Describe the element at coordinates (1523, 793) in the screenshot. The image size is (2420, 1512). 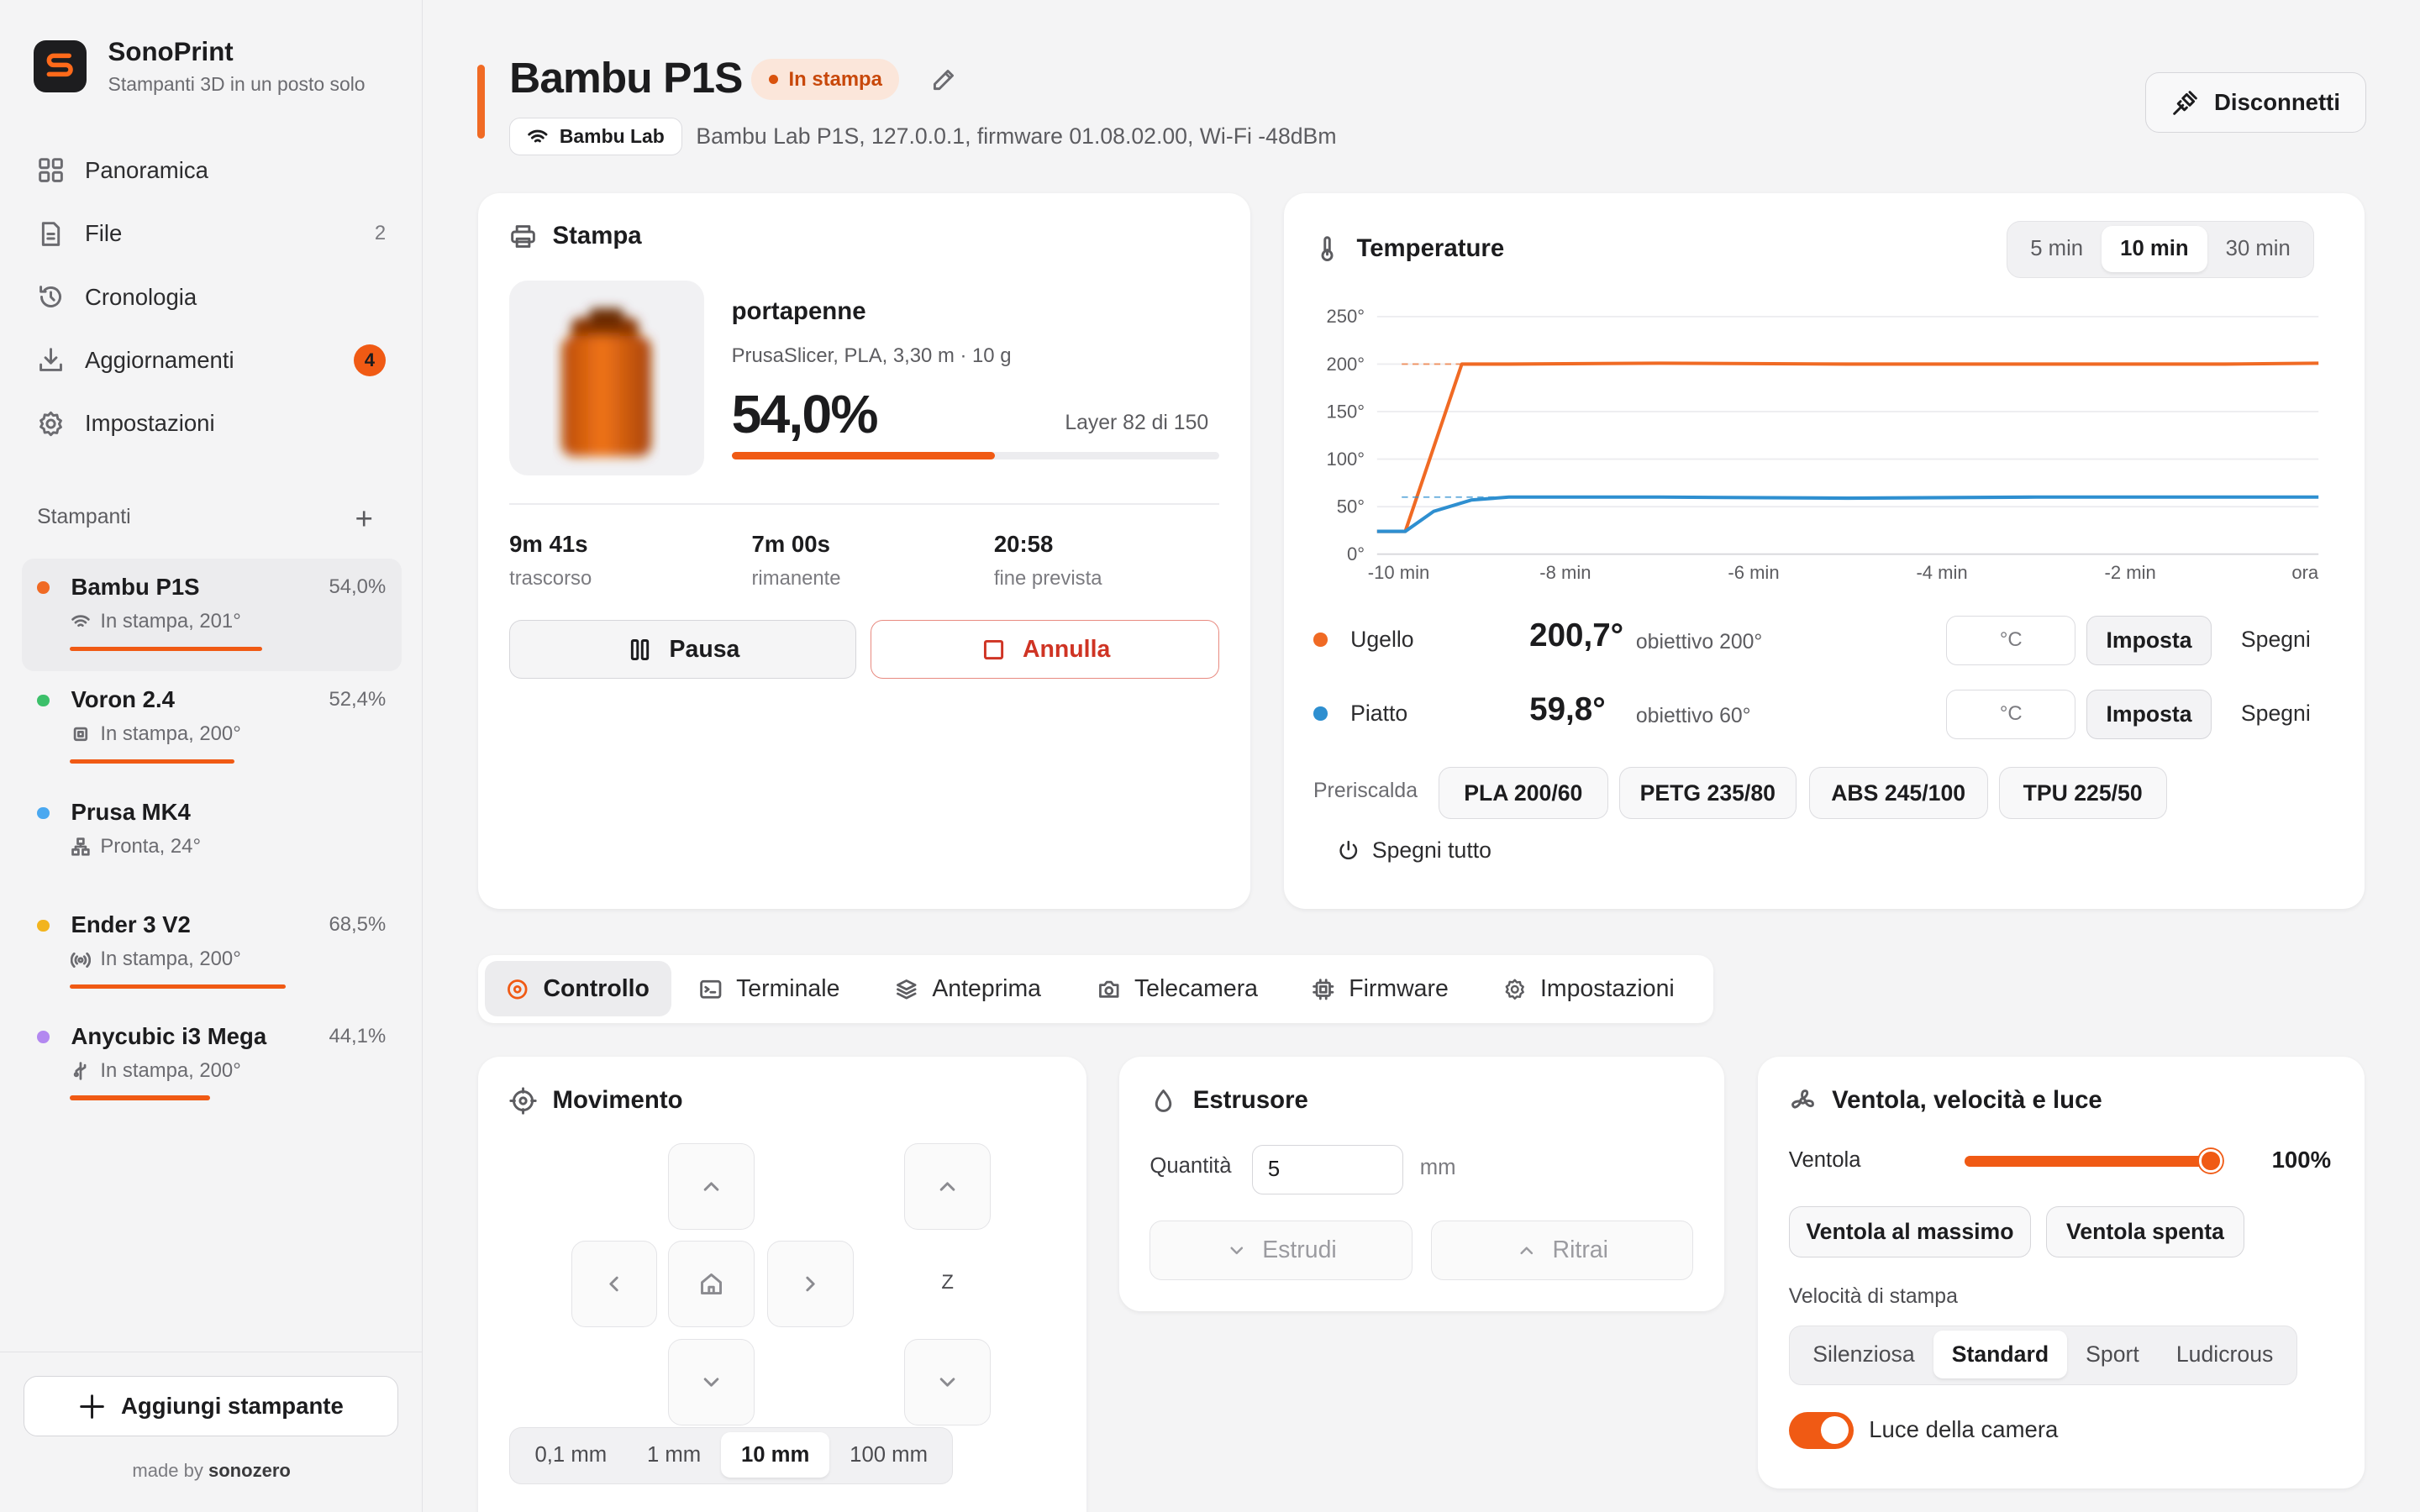
I see `preset-pla: PLA 200/60` at that location.